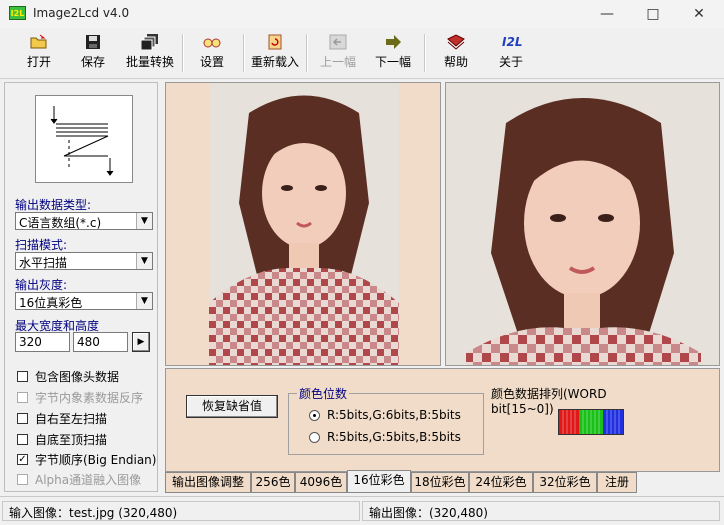 This screenshot has height=525, width=724. What do you see at coordinates (321, 482) in the screenshot?
I see `tab-4096-color: 4096色` at bounding box center [321, 482].